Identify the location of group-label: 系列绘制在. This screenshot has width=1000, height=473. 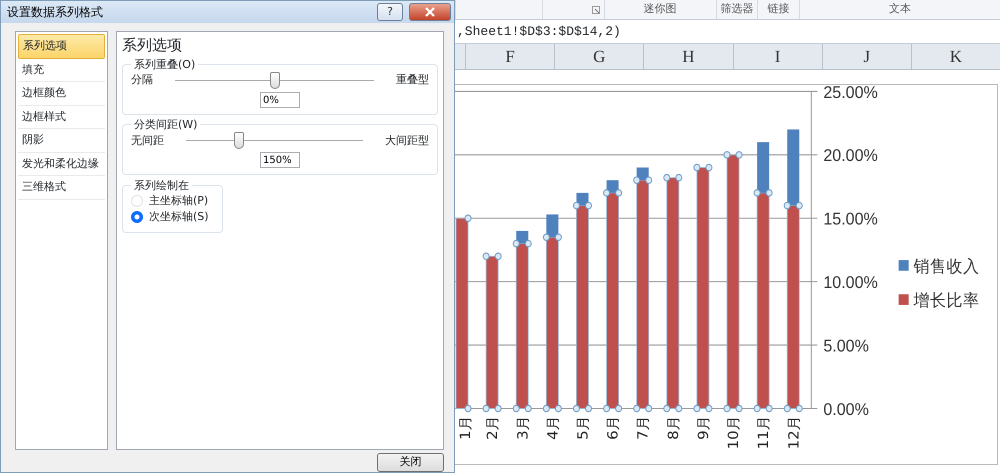
(161, 186).